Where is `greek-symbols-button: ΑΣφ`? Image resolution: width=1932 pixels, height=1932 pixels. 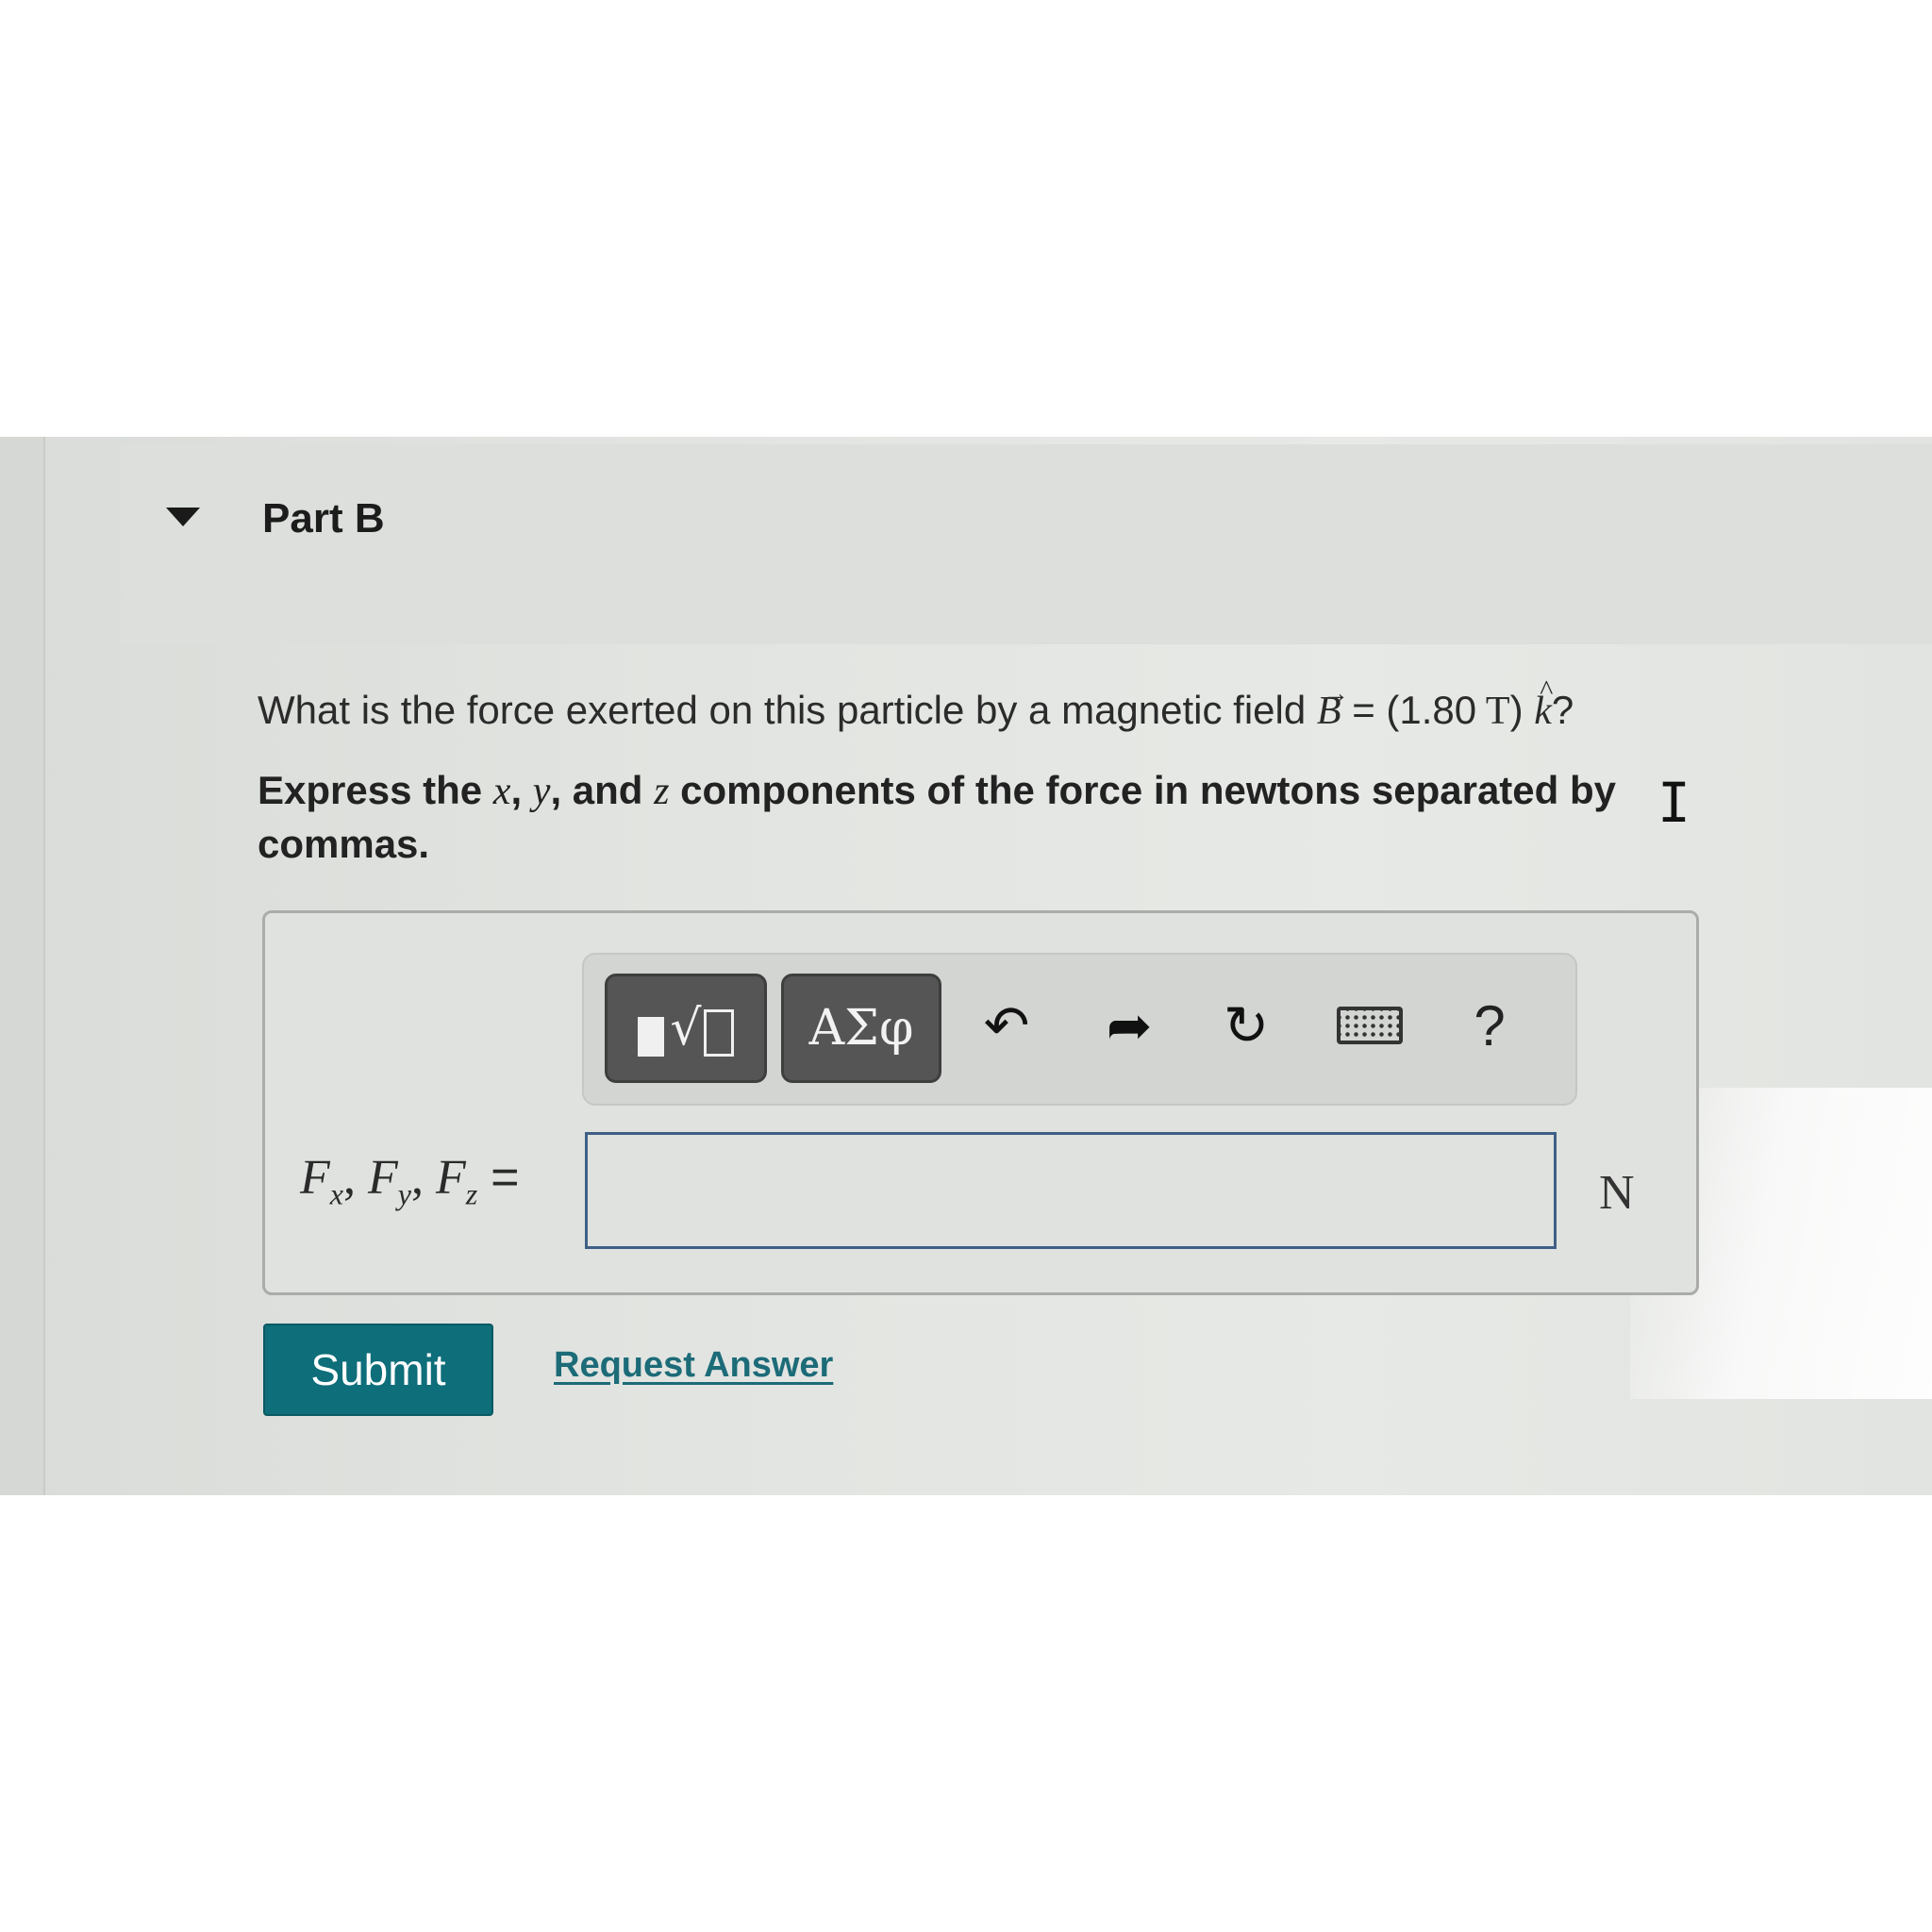 greek-symbols-button: ΑΣφ is located at coordinates (861, 1028).